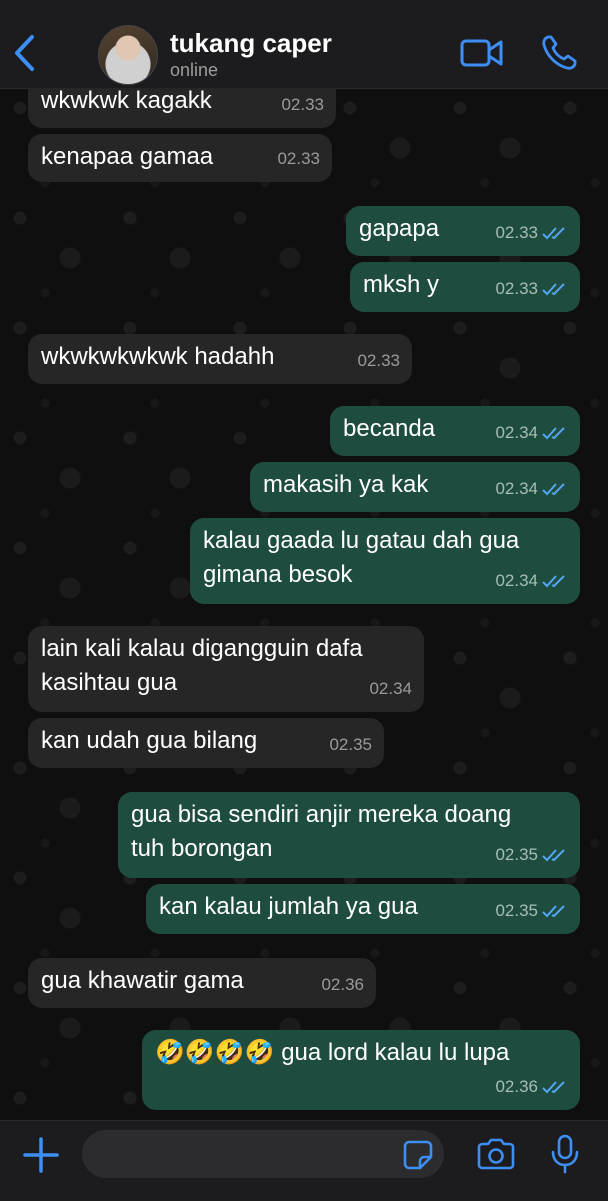  Describe the element at coordinates (24, 53) in the screenshot. I see `chevron-left-icon` at that location.